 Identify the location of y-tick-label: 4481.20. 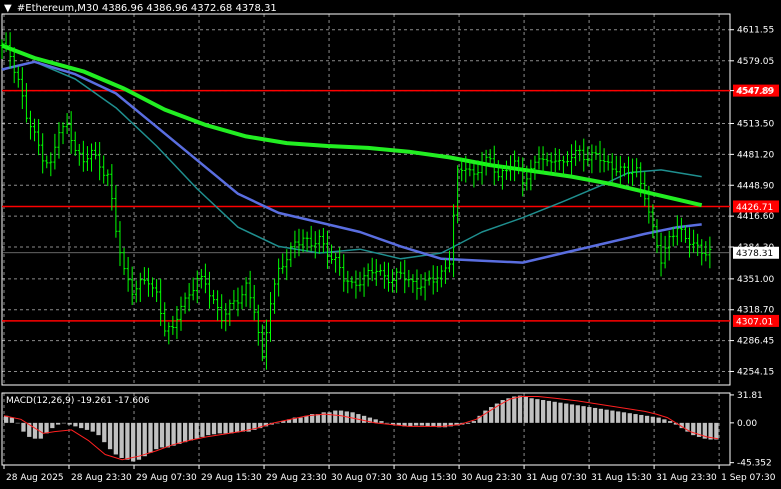
(755, 155).